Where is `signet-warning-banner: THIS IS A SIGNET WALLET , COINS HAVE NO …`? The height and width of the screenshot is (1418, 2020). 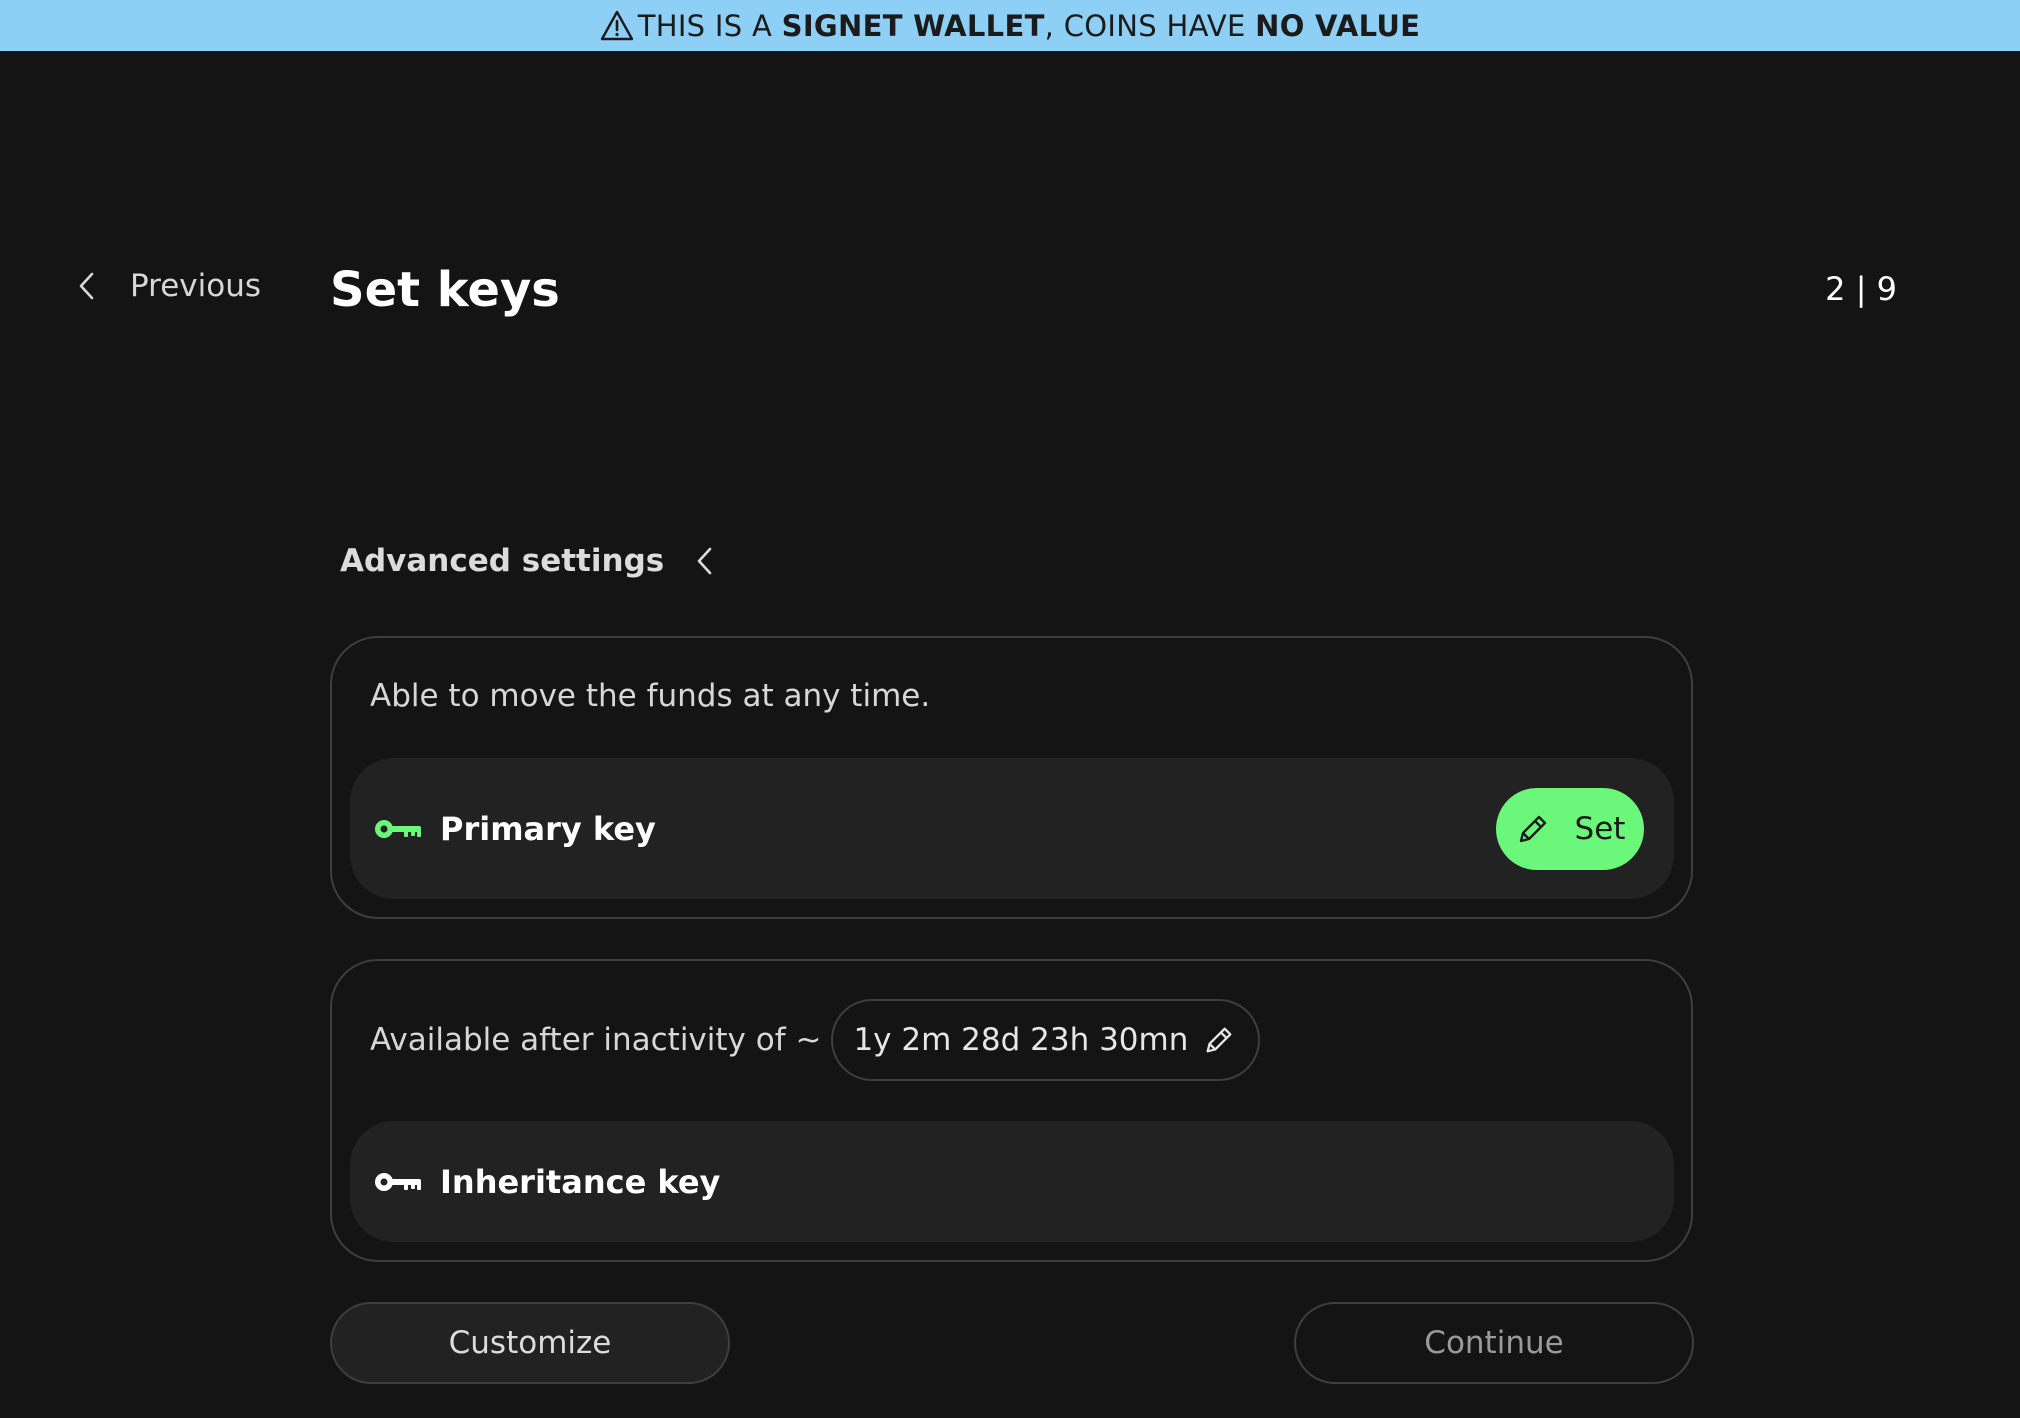 signet-warning-banner: THIS IS A SIGNET WALLET , COINS HAVE NO … is located at coordinates (1010, 25).